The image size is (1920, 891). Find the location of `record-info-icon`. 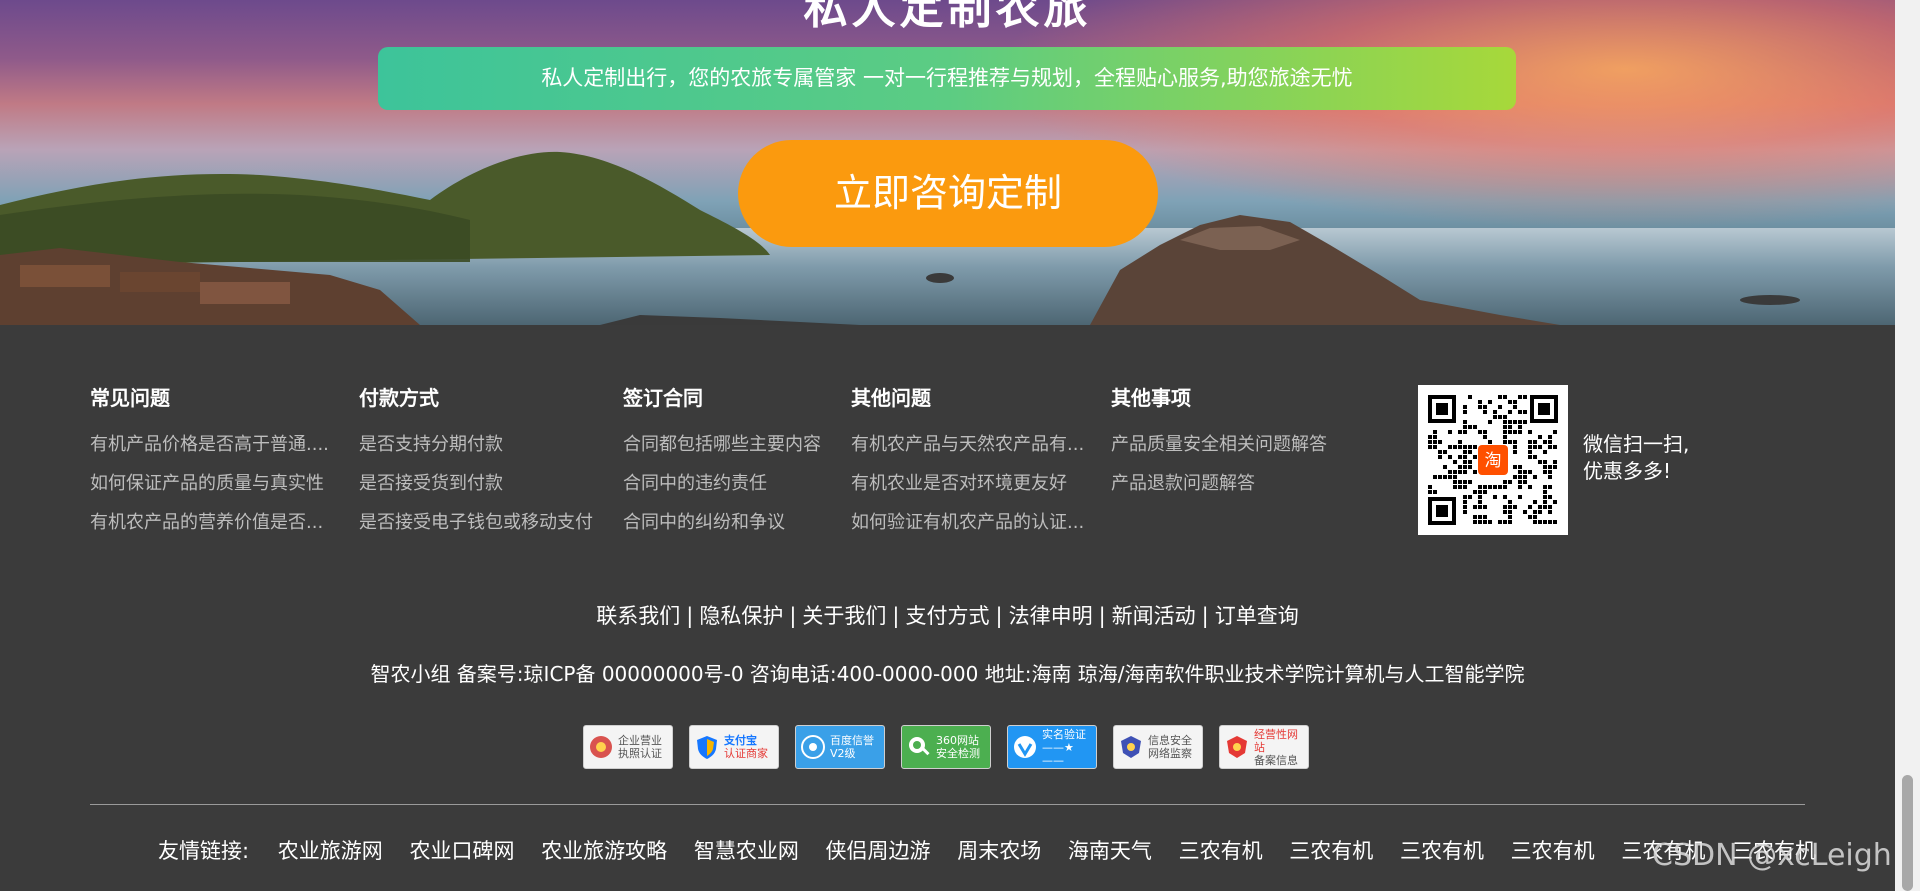

record-info-icon is located at coordinates (1237, 747).